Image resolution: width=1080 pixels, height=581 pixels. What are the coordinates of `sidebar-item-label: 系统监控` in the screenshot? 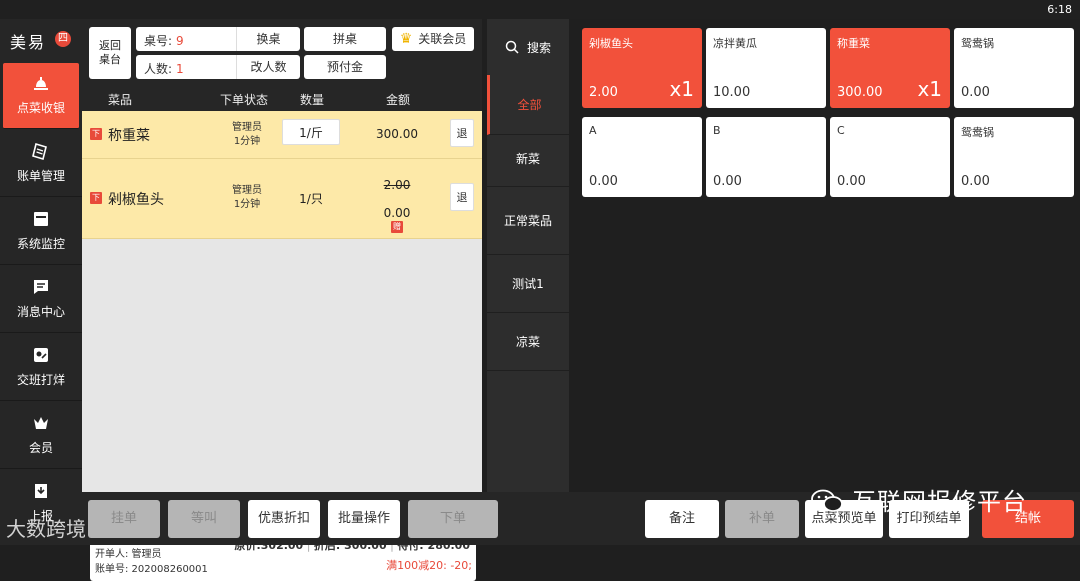 It's located at (40, 244).